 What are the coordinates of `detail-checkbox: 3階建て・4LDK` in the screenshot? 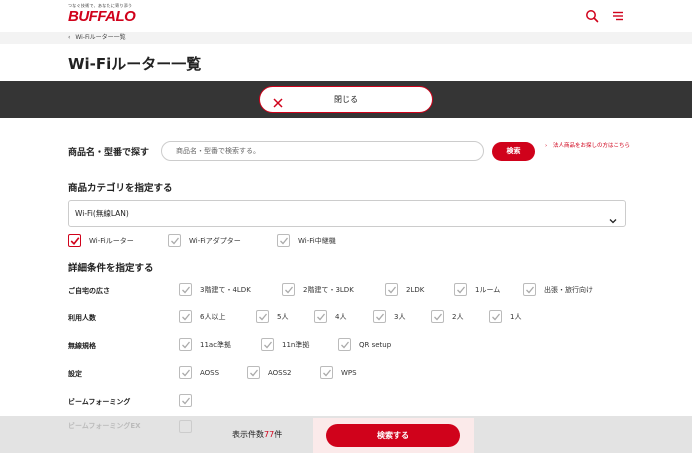 It's located at (215, 289).